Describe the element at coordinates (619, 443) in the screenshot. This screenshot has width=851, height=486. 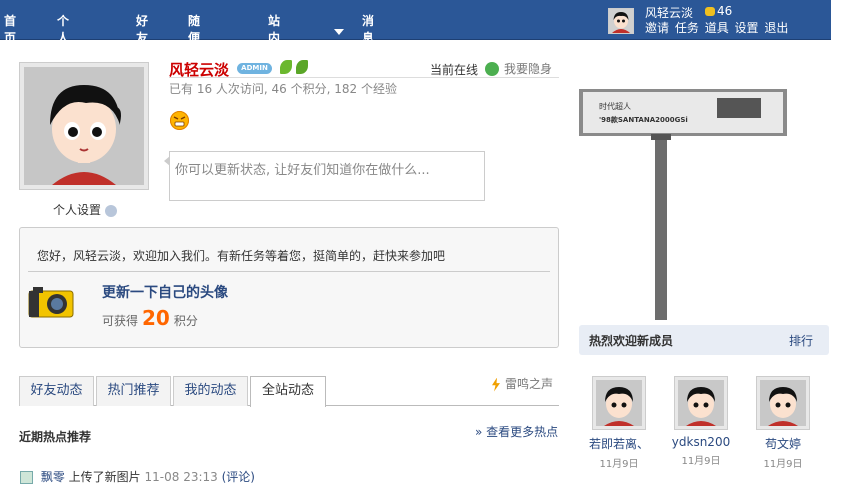
I see `member-name: 若即若离、` at that location.